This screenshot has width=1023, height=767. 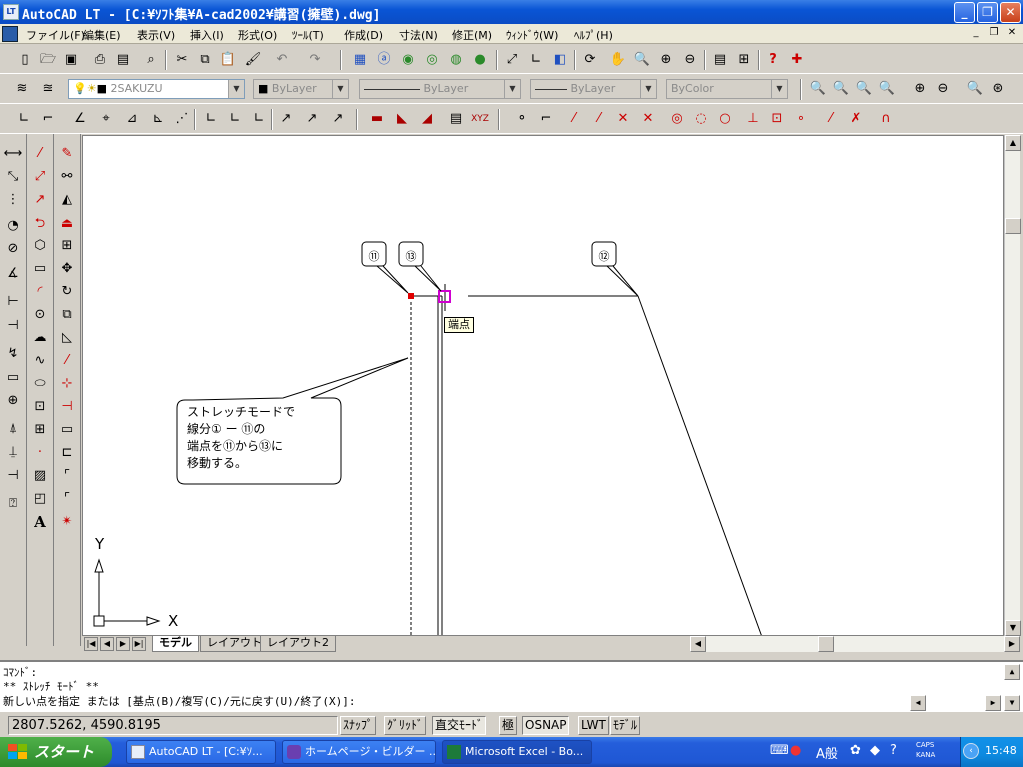 What do you see at coordinates (1012, 672) in the screenshot?
I see `cmd-scroll-up-icon: ▲` at bounding box center [1012, 672].